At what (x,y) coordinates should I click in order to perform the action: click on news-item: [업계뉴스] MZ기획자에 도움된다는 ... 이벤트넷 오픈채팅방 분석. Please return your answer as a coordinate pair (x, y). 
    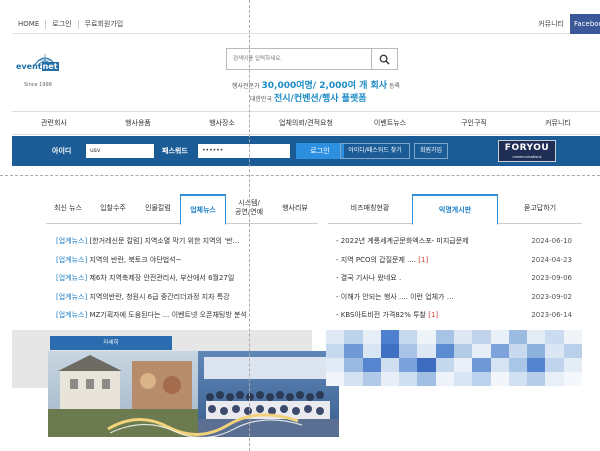
    Looking at the image, I should click on (187, 315).